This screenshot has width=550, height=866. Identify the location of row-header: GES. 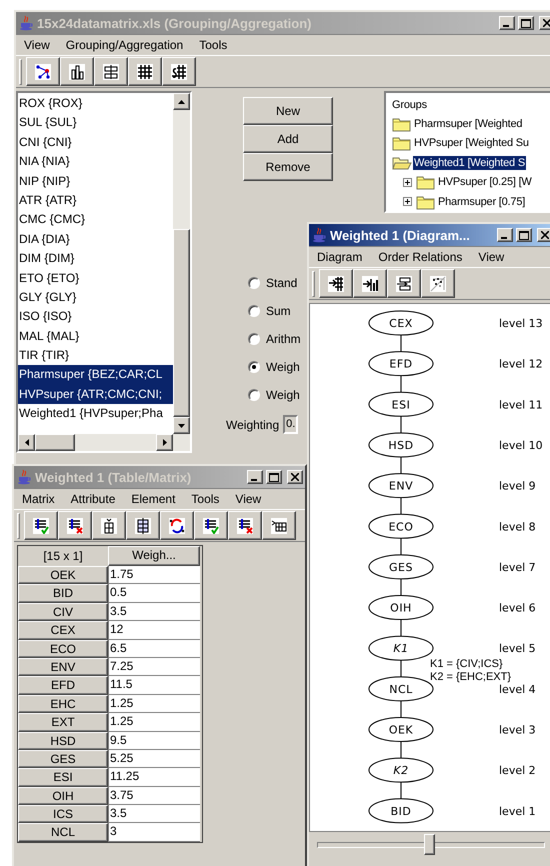
(63, 759).